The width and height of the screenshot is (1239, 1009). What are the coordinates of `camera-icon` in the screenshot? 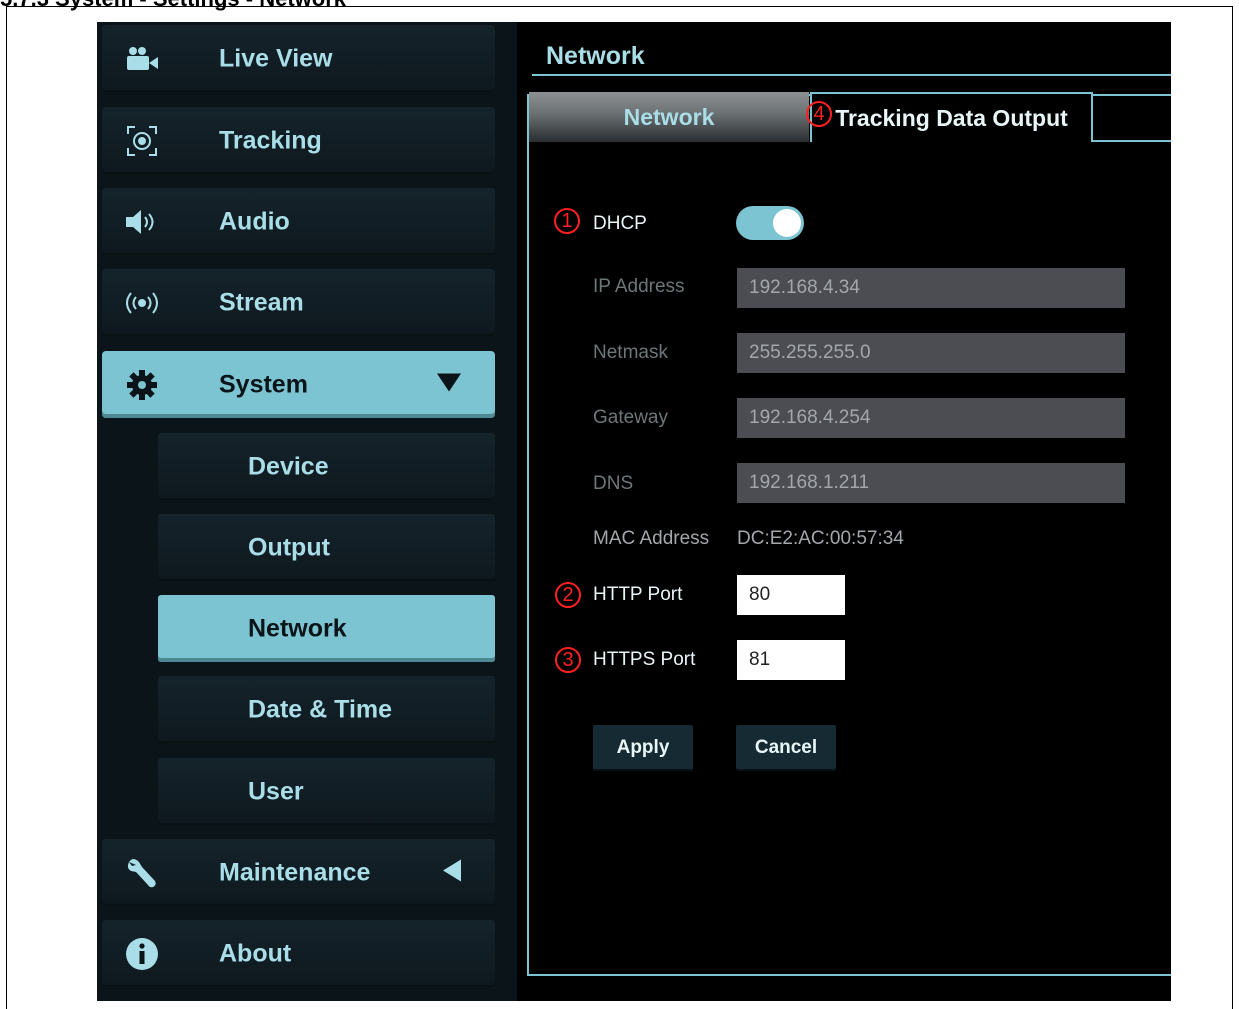 It's located at (142, 59).